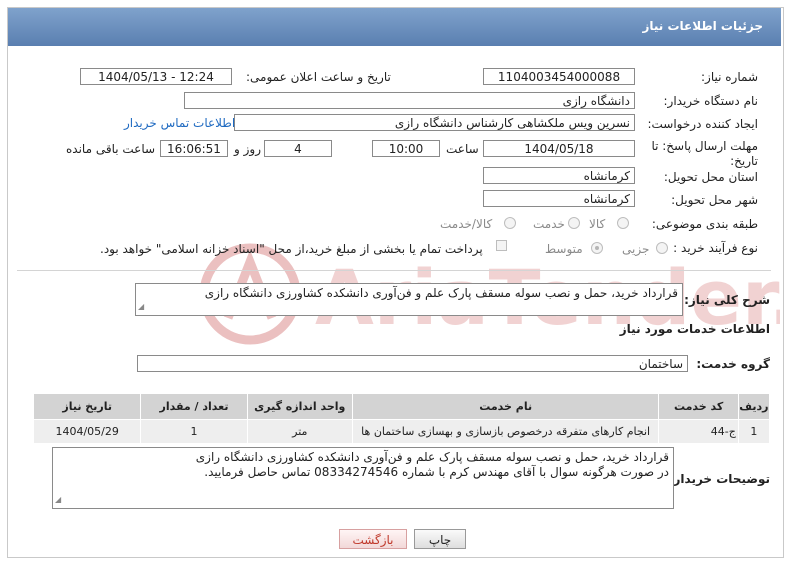 The width and height of the screenshot is (788, 566). Describe the element at coordinates (727, 300) in the screenshot. I see `summary-label: شرح کلی نیاز:` at that location.